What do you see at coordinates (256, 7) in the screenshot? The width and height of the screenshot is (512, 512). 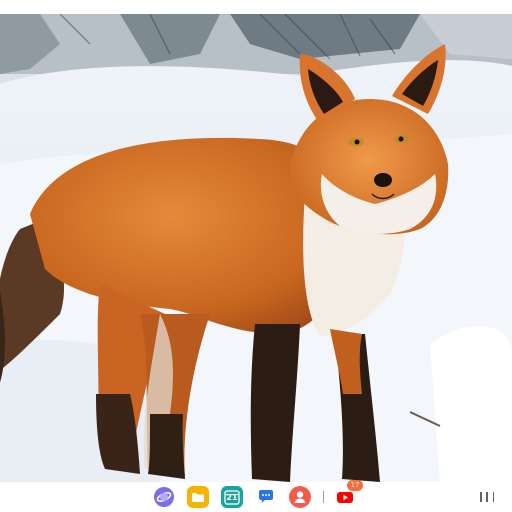 I see `status-bar` at bounding box center [256, 7].